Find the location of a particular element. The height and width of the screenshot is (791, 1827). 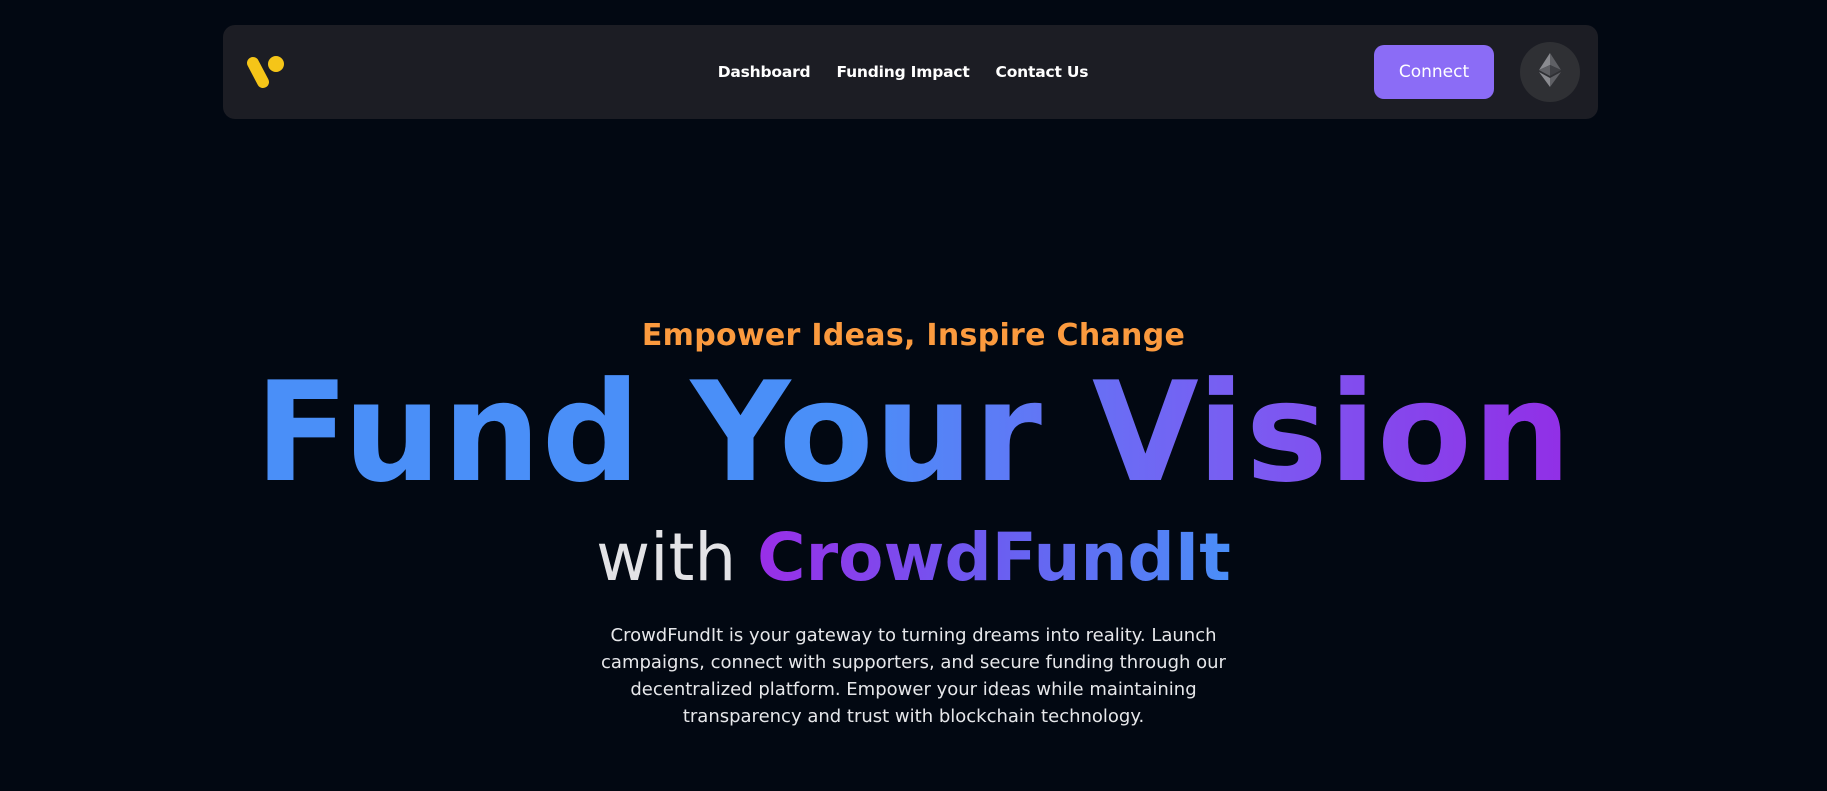

ethereum-icon is located at coordinates (1550, 72).